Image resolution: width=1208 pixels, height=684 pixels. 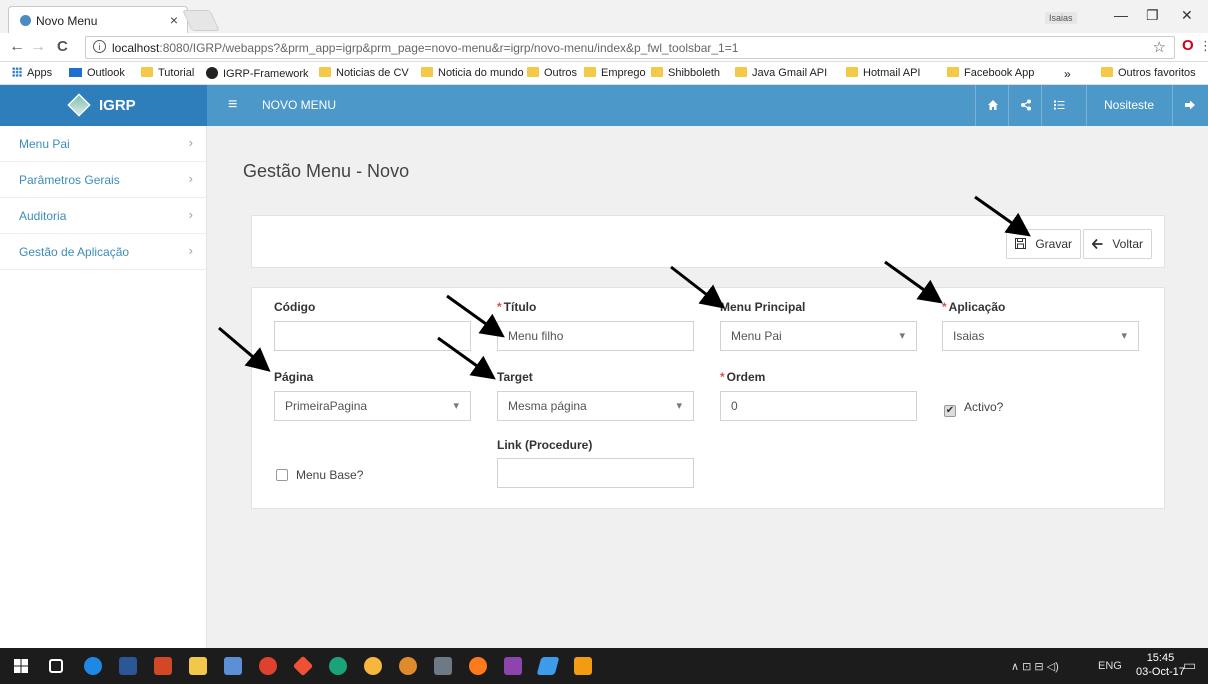 I want to click on share-button, so click(x=1026, y=105).